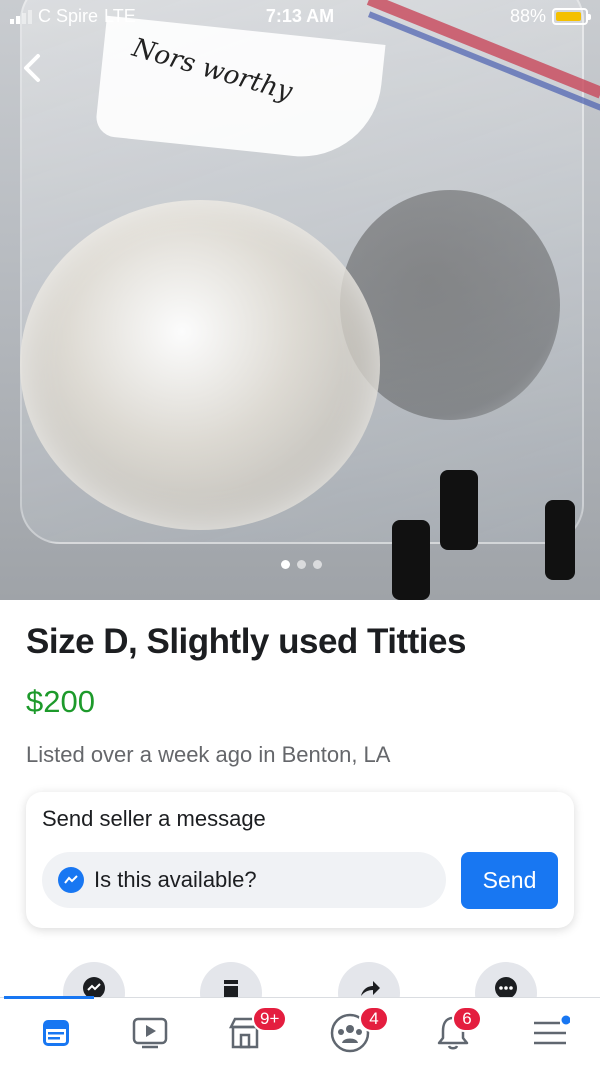  I want to click on listing-meta: Listed over a week ago in Benton, LA, so click(208, 754).